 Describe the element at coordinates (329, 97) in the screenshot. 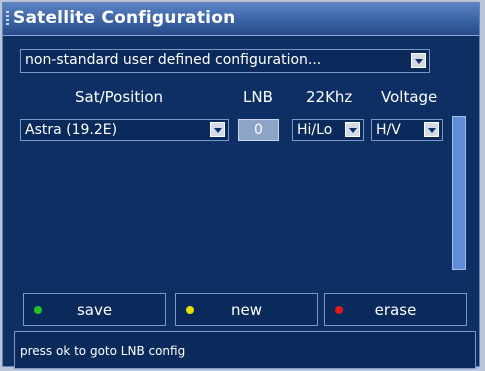

I see `column-header-22khz: 22Khz` at that location.